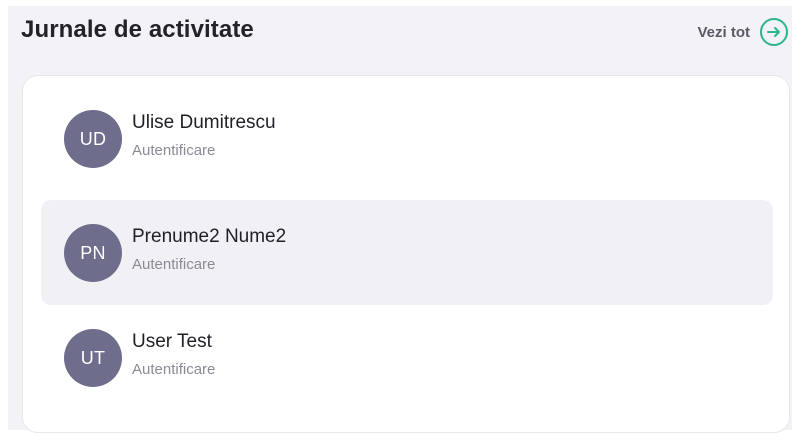 Image resolution: width=792 pixels, height=433 pixels. What do you see at coordinates (774, 32) in the screenshot?
I see `arrow-right-circle-icon` at bounding box center [774, 32].